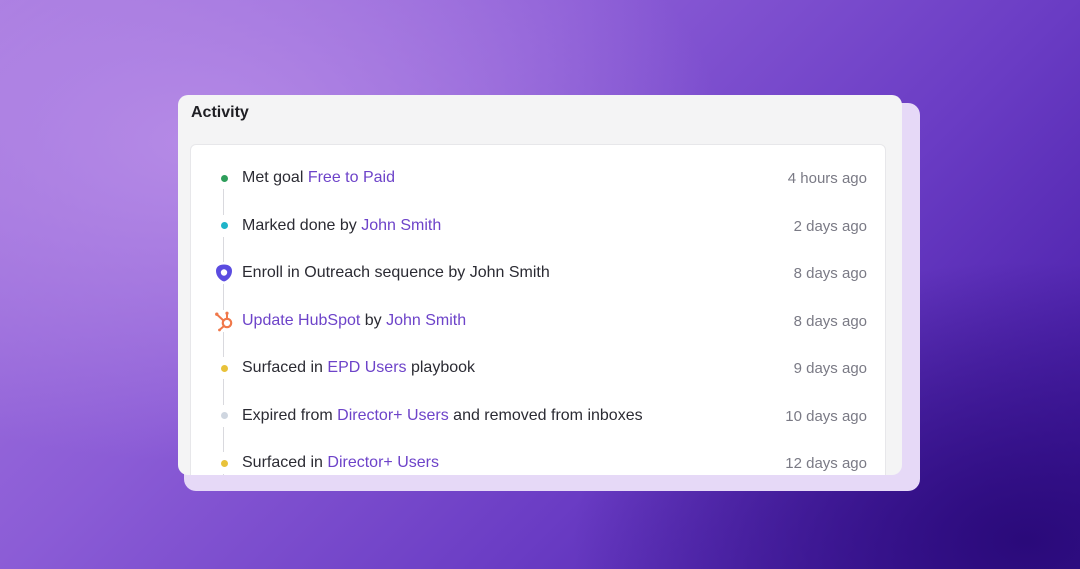 The image size is (1080, 569). What do you see at coordinates (830, 368) in the screenshot?
I see `activity-timestamp: 9 days ago` at bounding box center [830, 368].